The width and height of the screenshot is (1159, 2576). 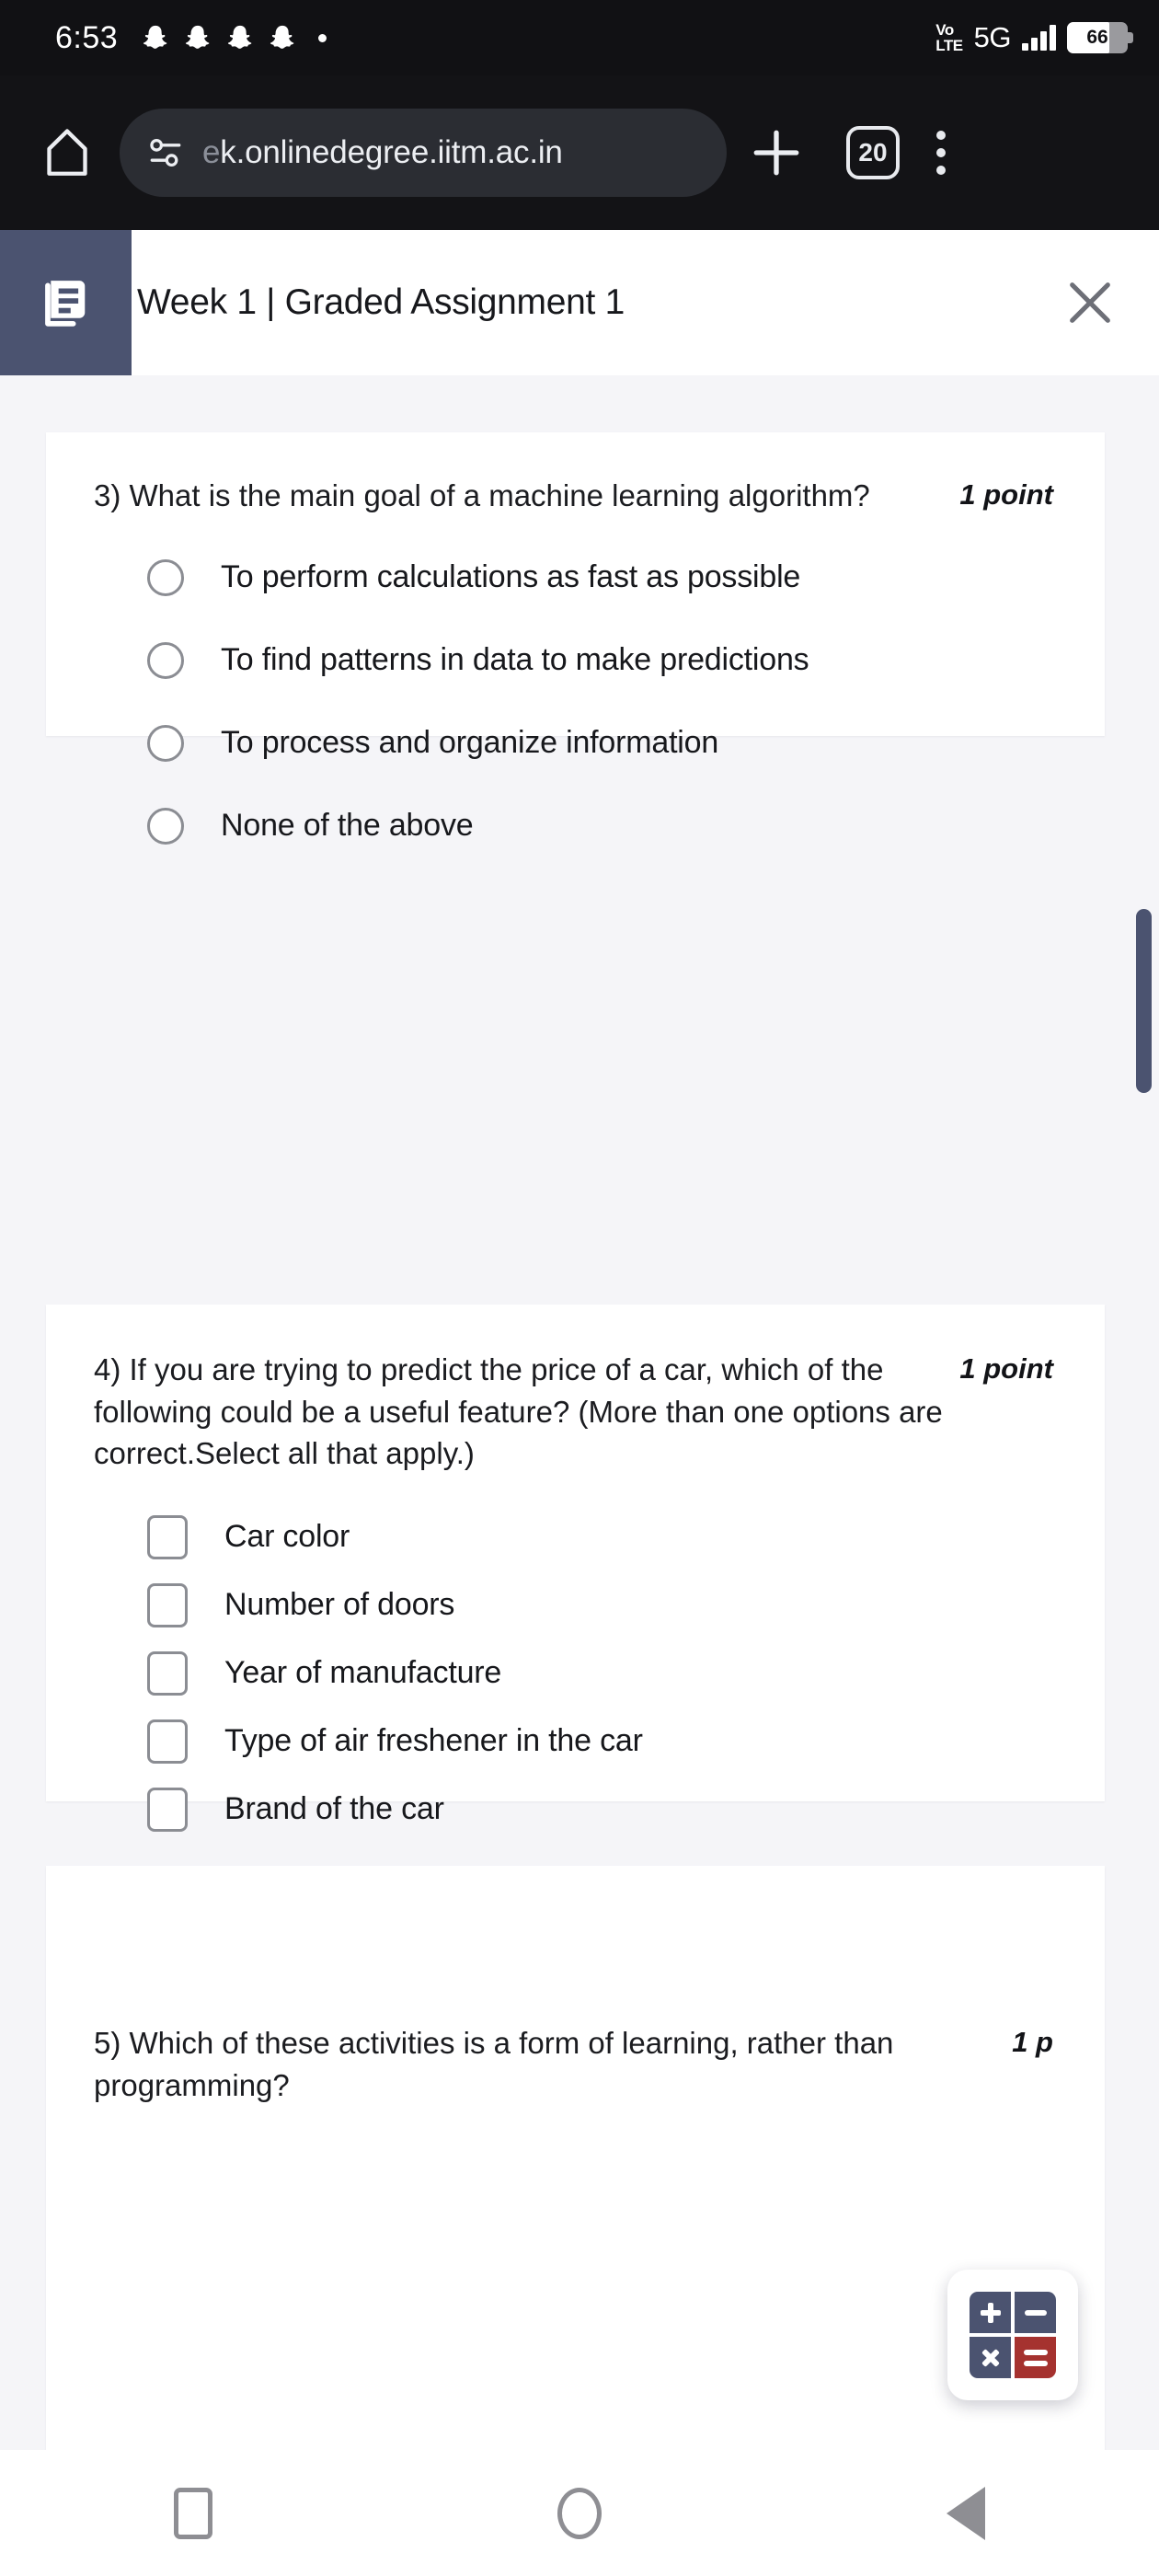 What do you see at coordinates (1032, 2042) in the screenshot?
I see `question-5-points: 1 p` at bounding box center [1032, 2042].